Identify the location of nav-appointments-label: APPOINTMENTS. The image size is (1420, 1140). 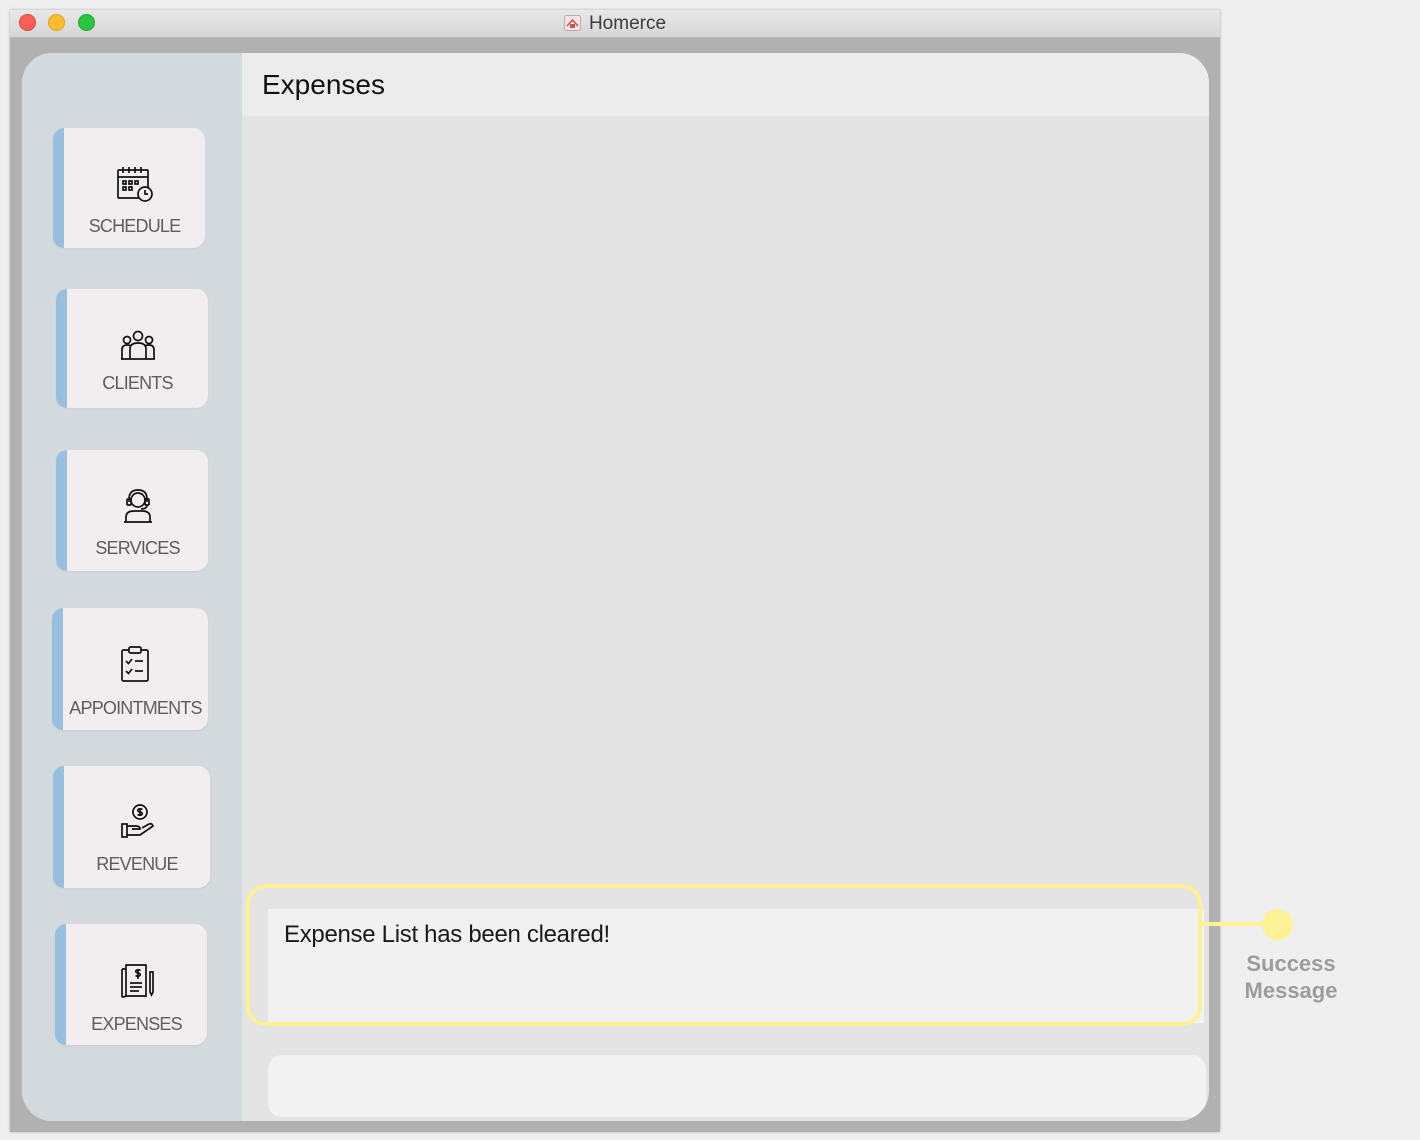
(135, 708).